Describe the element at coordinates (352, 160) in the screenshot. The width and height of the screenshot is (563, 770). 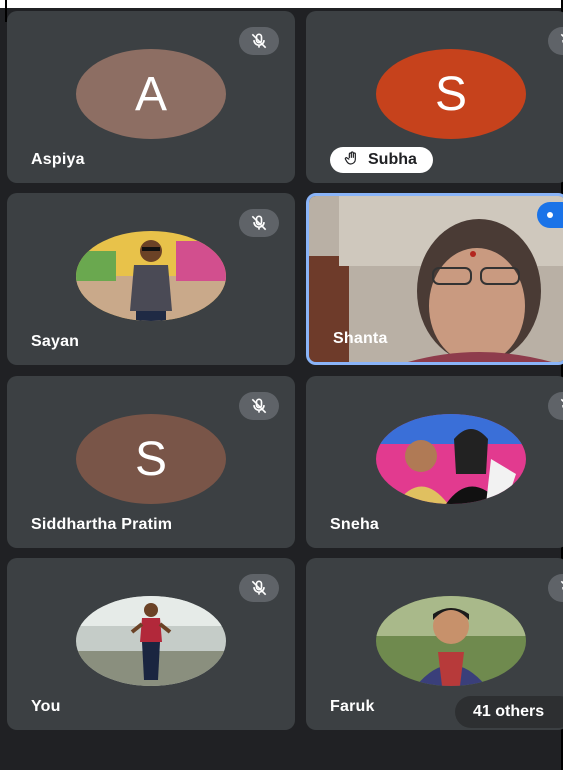
I see `raised-hand-icon` at that location.